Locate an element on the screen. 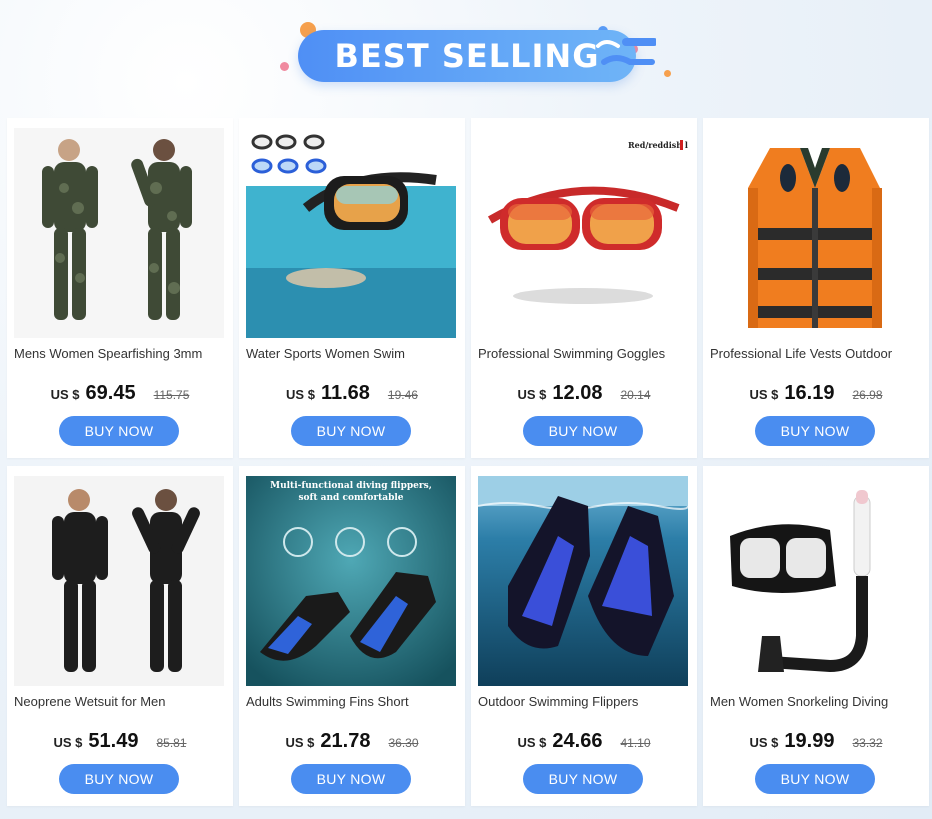  product-image: Red/reddish lens is located at coordinates (583, 233).